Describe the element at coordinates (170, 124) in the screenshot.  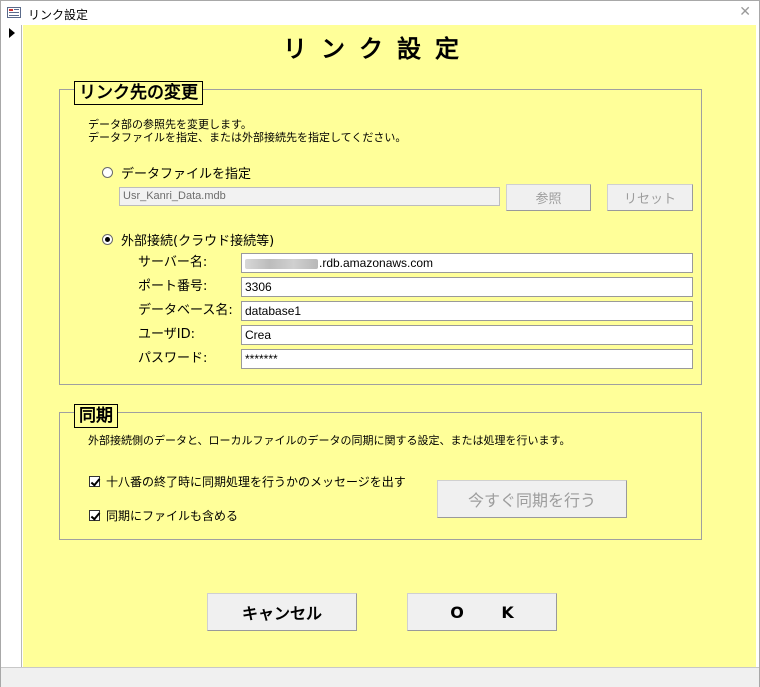
I see `link-target-description-1: データ部の参照先を変更します。` at that location.